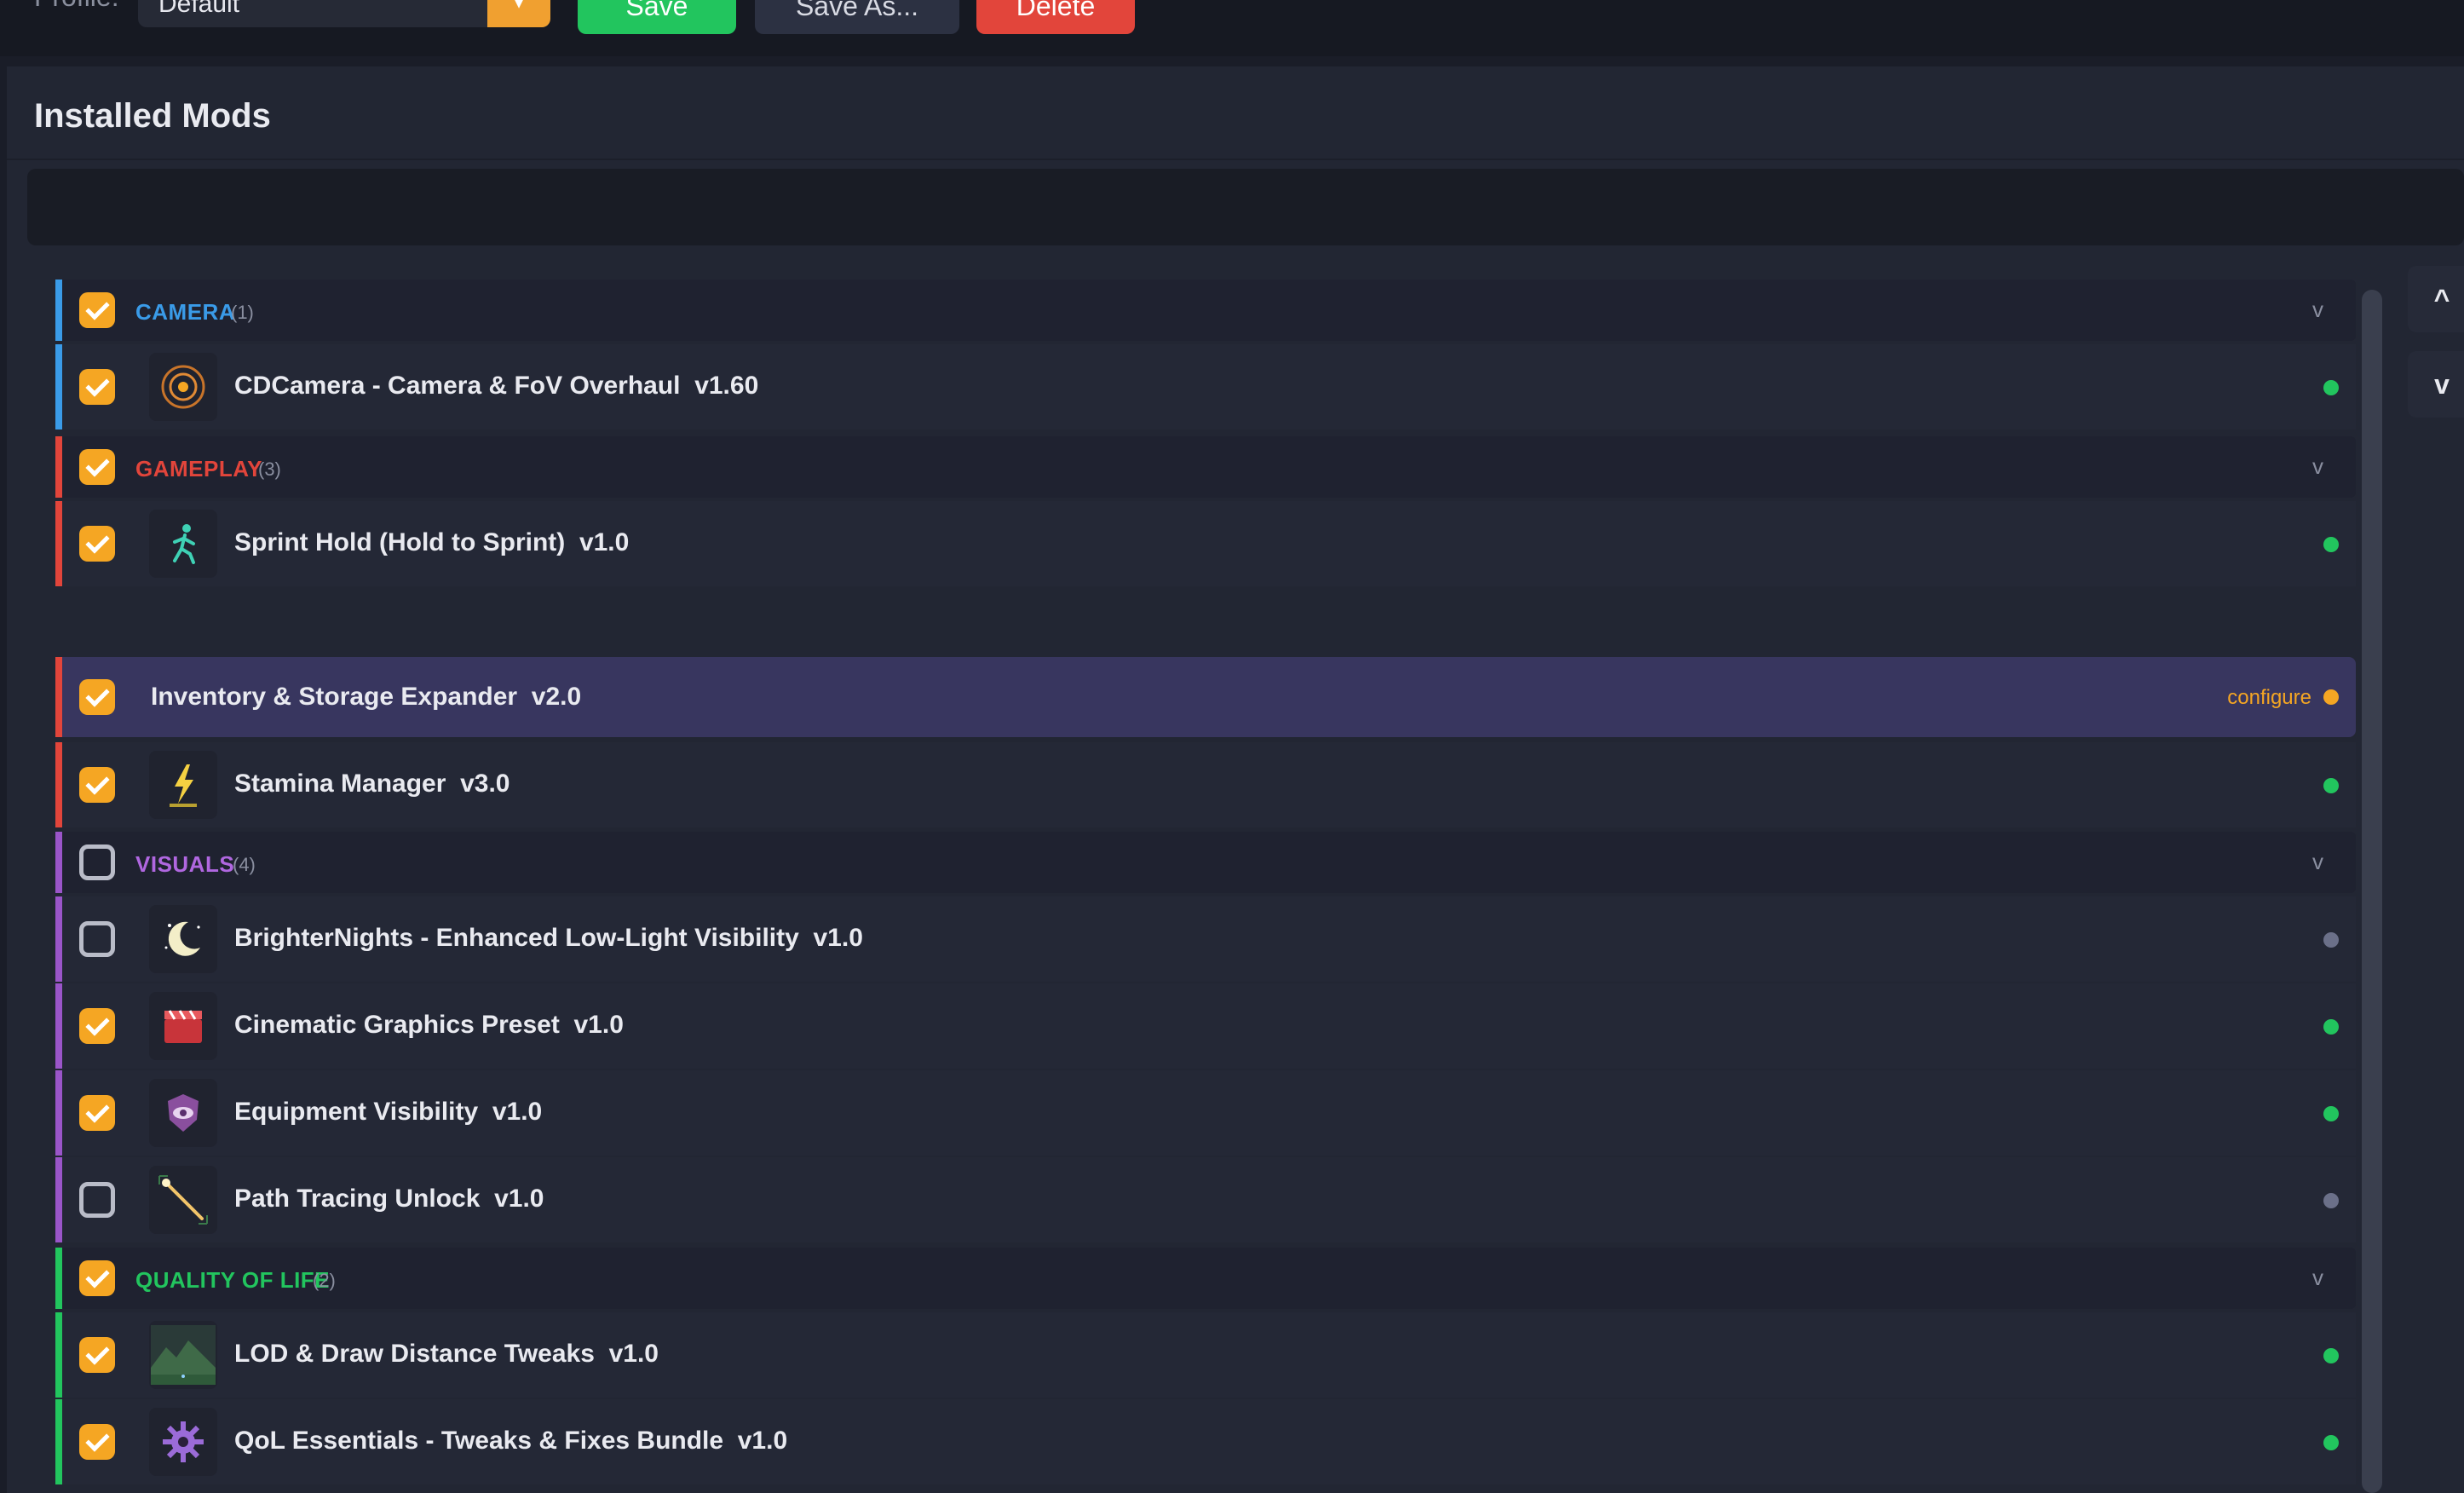 This screenshot has width=2464, height=1493. I want to click on mod-name: Stamina Manager v3.0, so click(372, 784).